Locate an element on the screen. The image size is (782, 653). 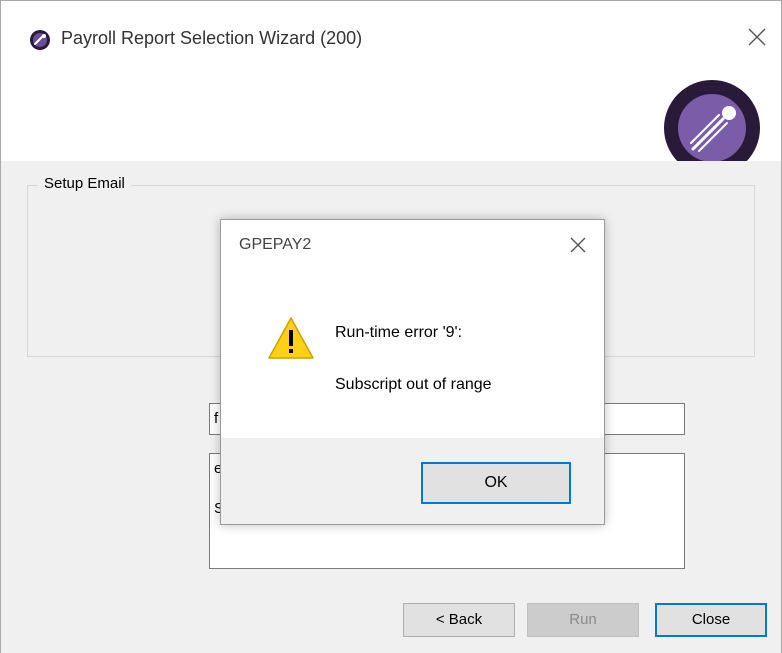
warning-icon is located at coordinates (291, 338).